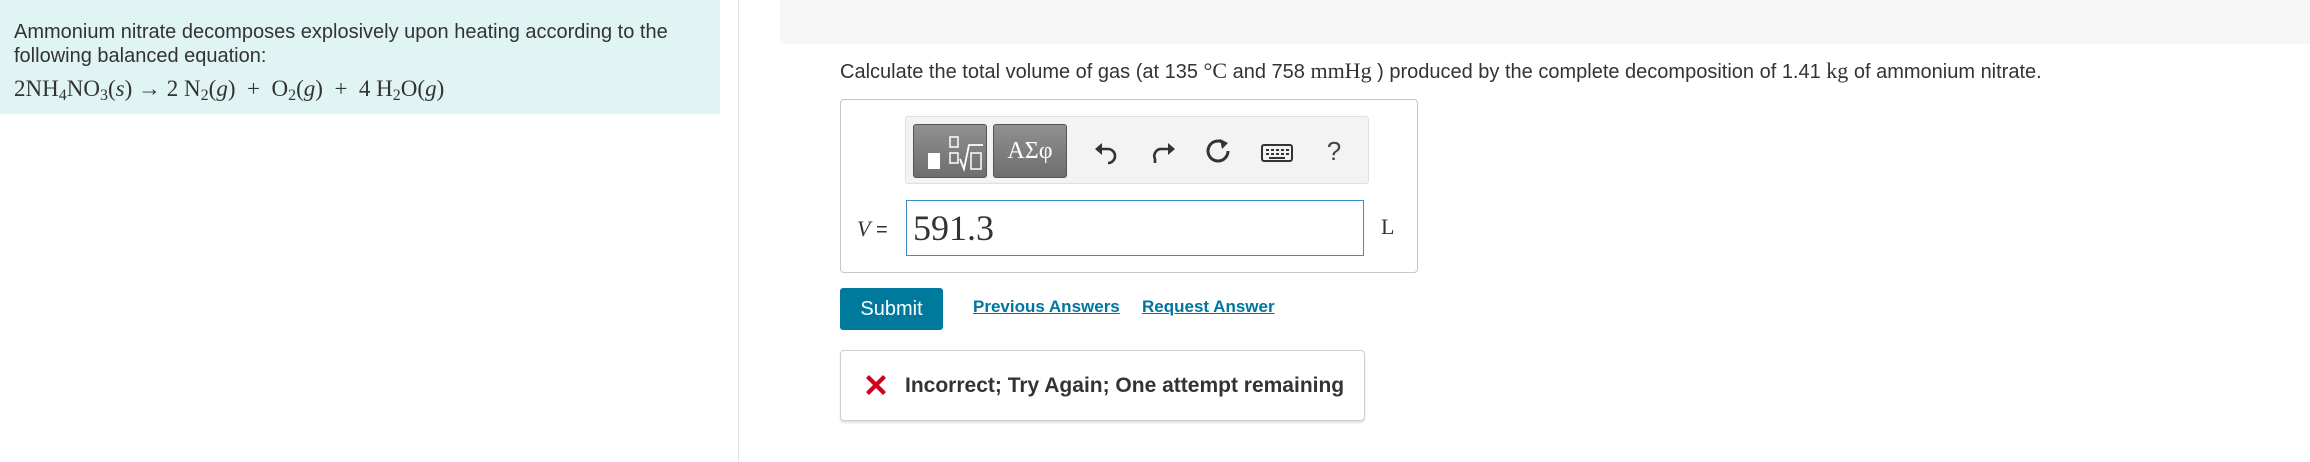 The image size is (2310, 462). I want to click on question-part: and 758, so click(1269, 72).